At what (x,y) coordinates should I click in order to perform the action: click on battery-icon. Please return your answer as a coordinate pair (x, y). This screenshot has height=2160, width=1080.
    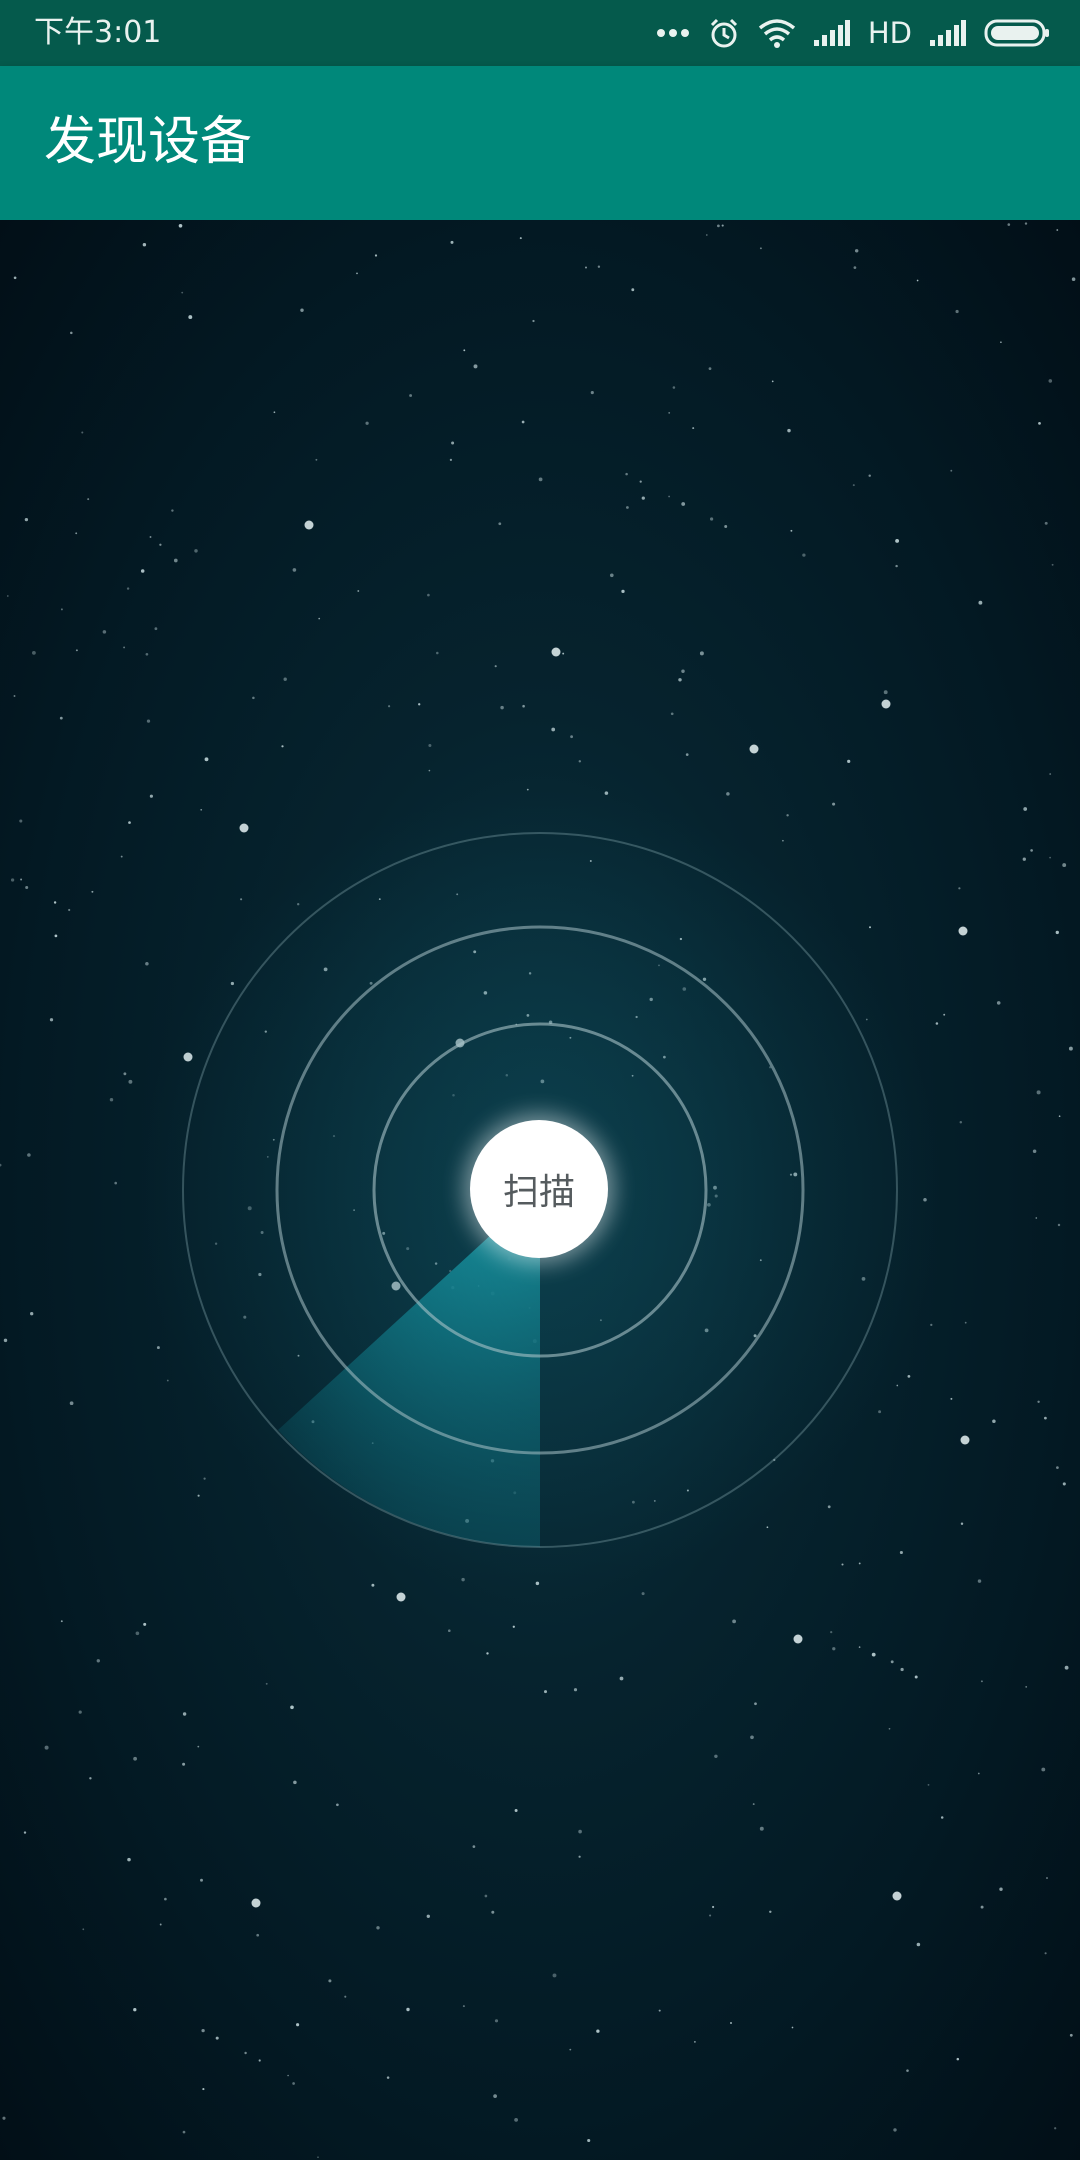
    Looking at the image, I should click on (1017, 33).